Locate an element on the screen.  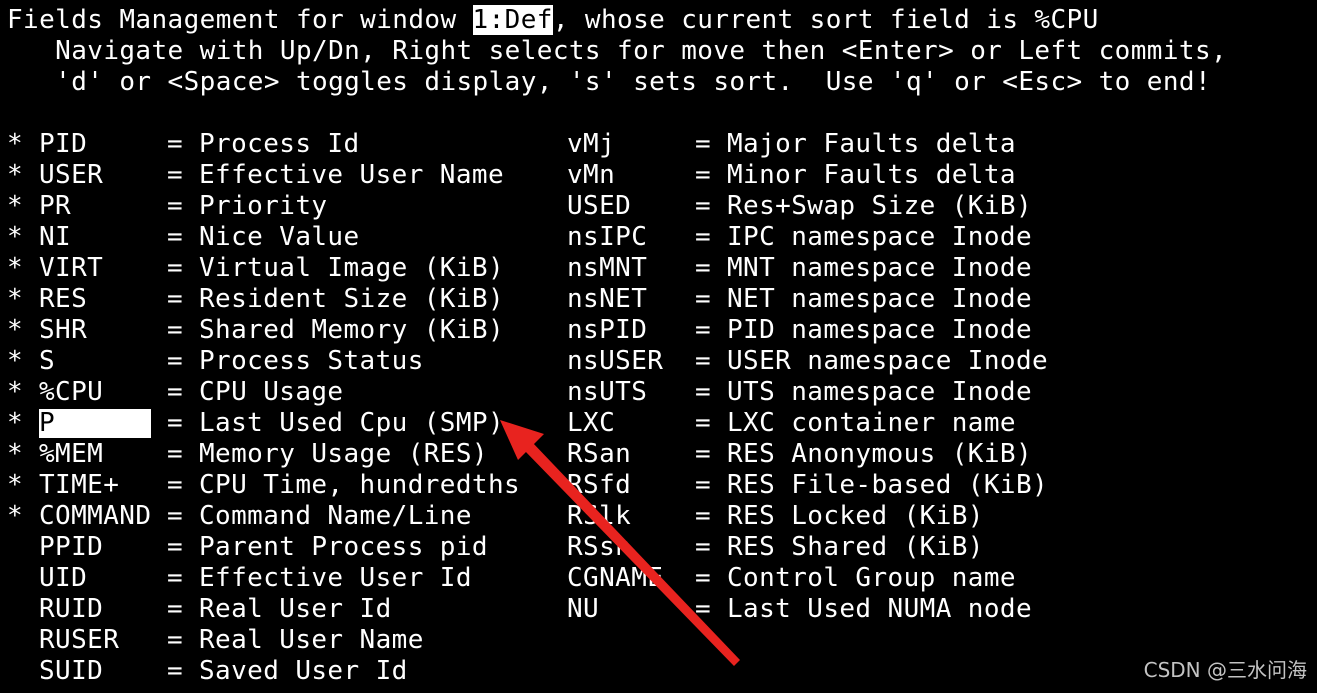
field-name-col2: LXC is located at coordinates (591, 423).